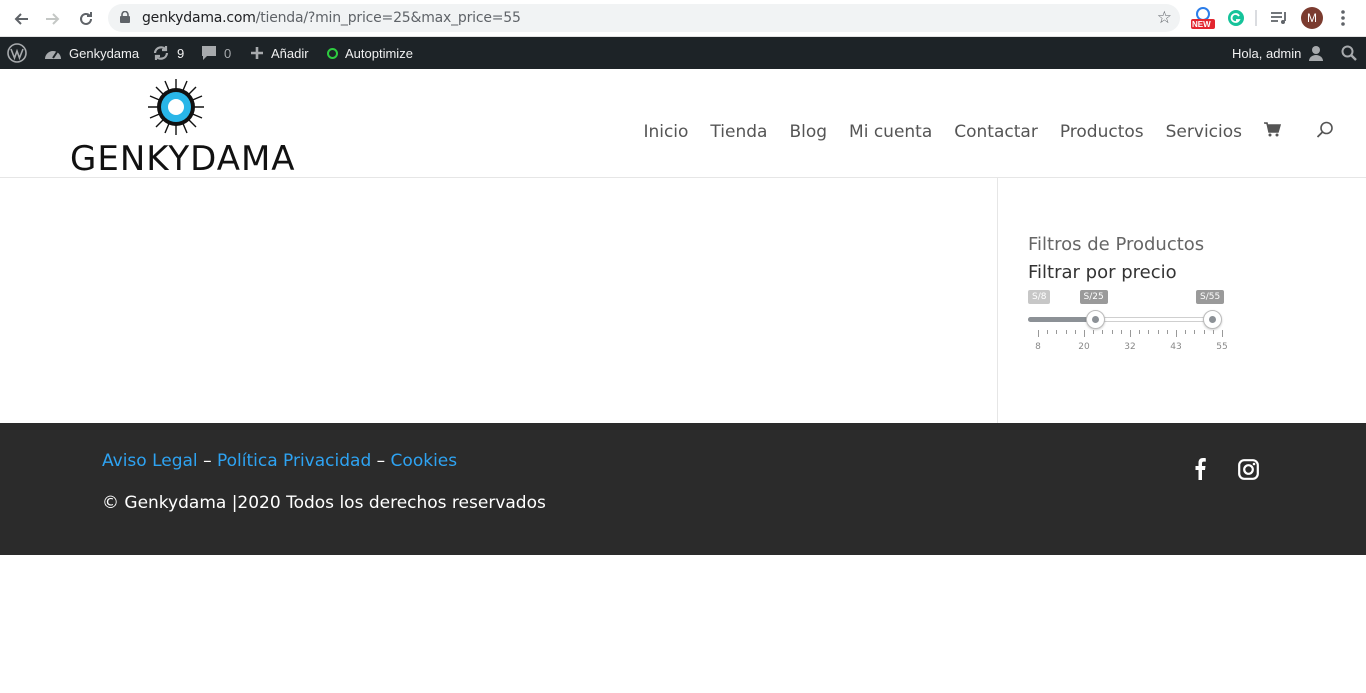 The height and width of the screenshot is (693, 1366). Describe the element at coordinates (1236, 18) in the screenshot. I see `grammarly-icon` at that location.